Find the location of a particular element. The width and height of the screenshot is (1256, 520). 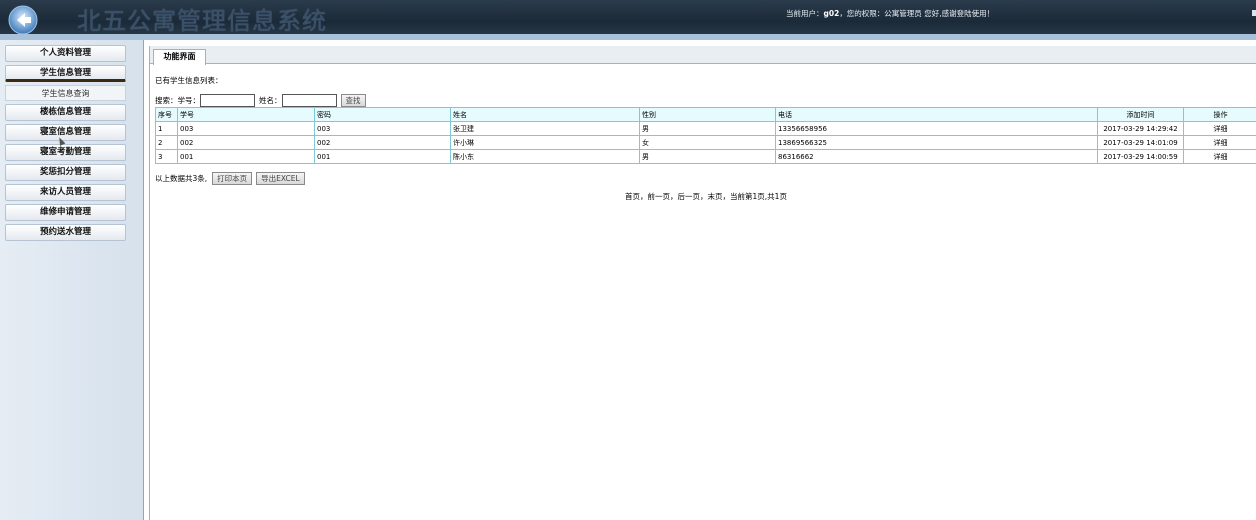

list-title: 已有学生信息列表： is located at coordinates (189, 80).